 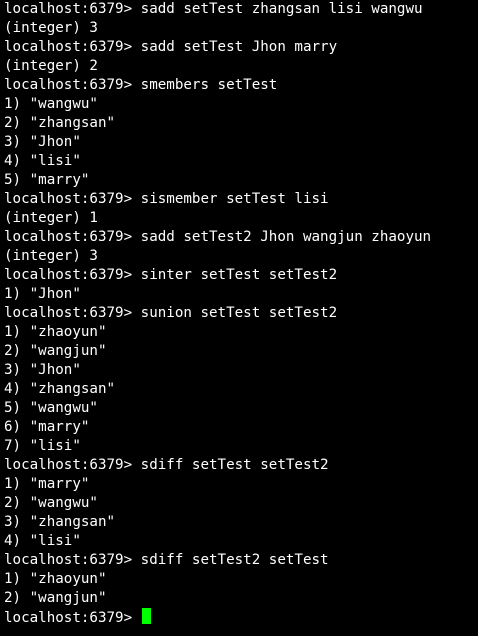 What do you see at coordinates (51, 408) in the screenshot?
I see `output-line: 5) "wangwu"` at bounding box center [51, 408].